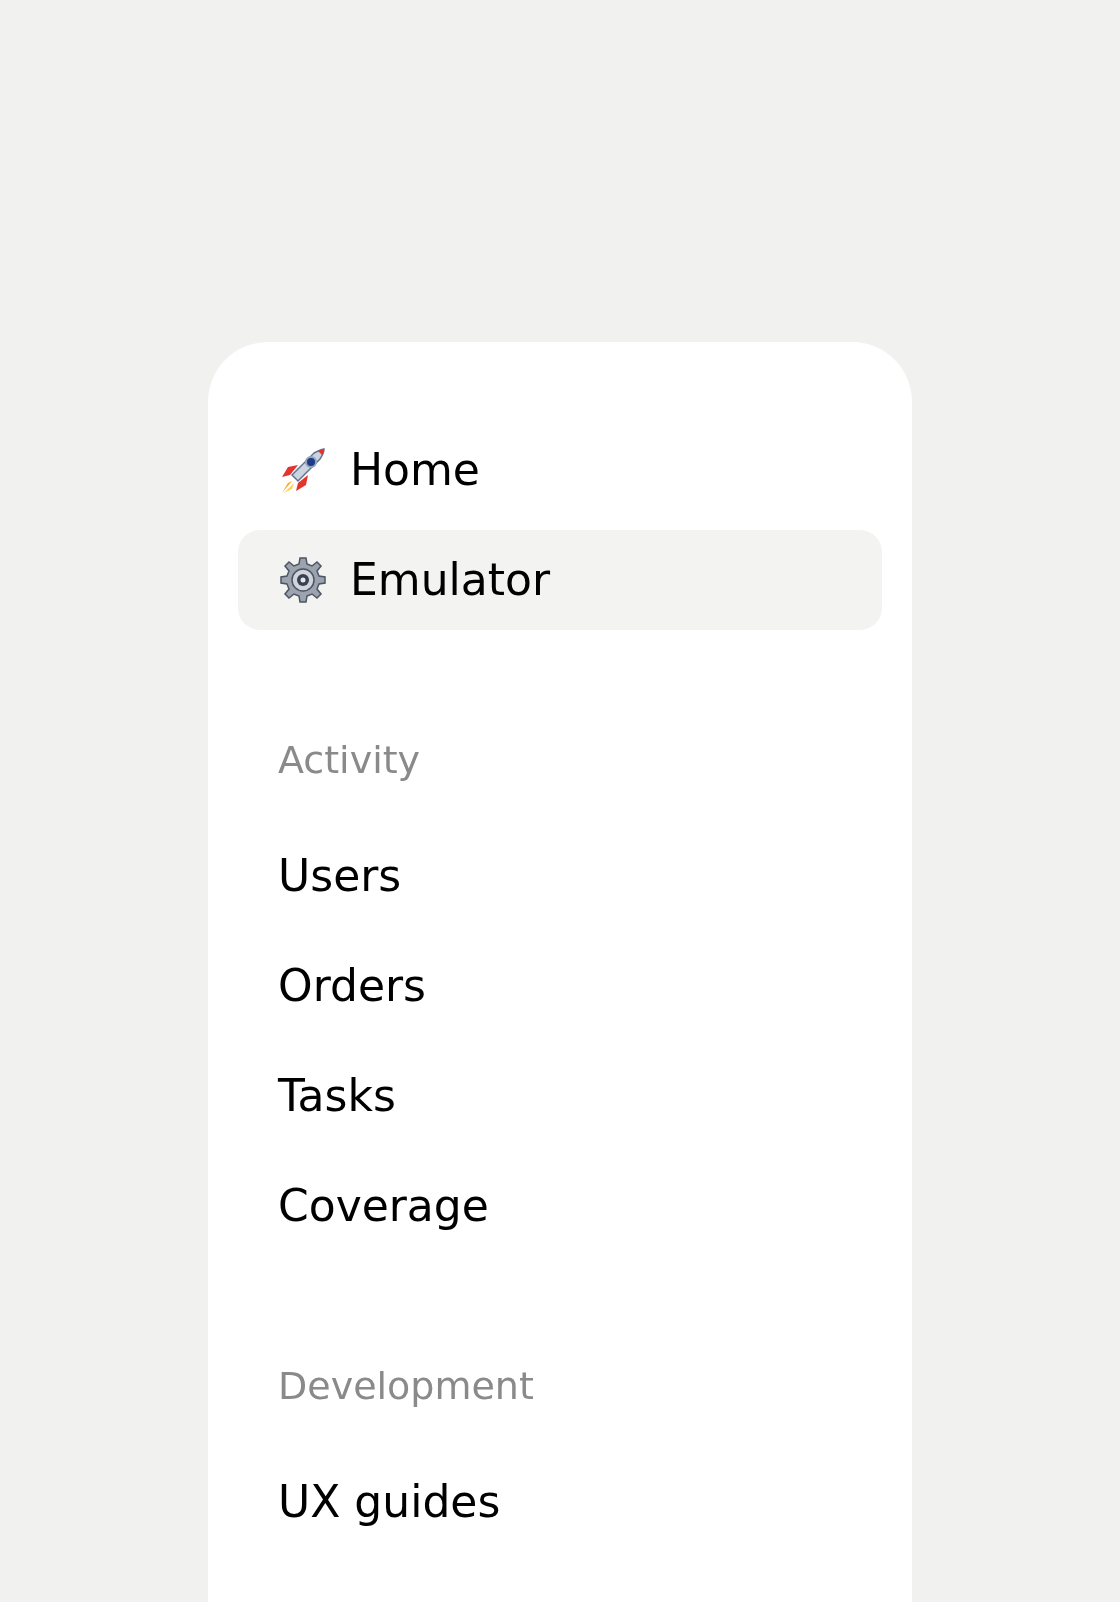 This screenshot has height=1602, width=1120. What do you see at coordinates (560, 580) in the screenshot?
I see `nav-item: Emulator` at bounding box center [560, 580].